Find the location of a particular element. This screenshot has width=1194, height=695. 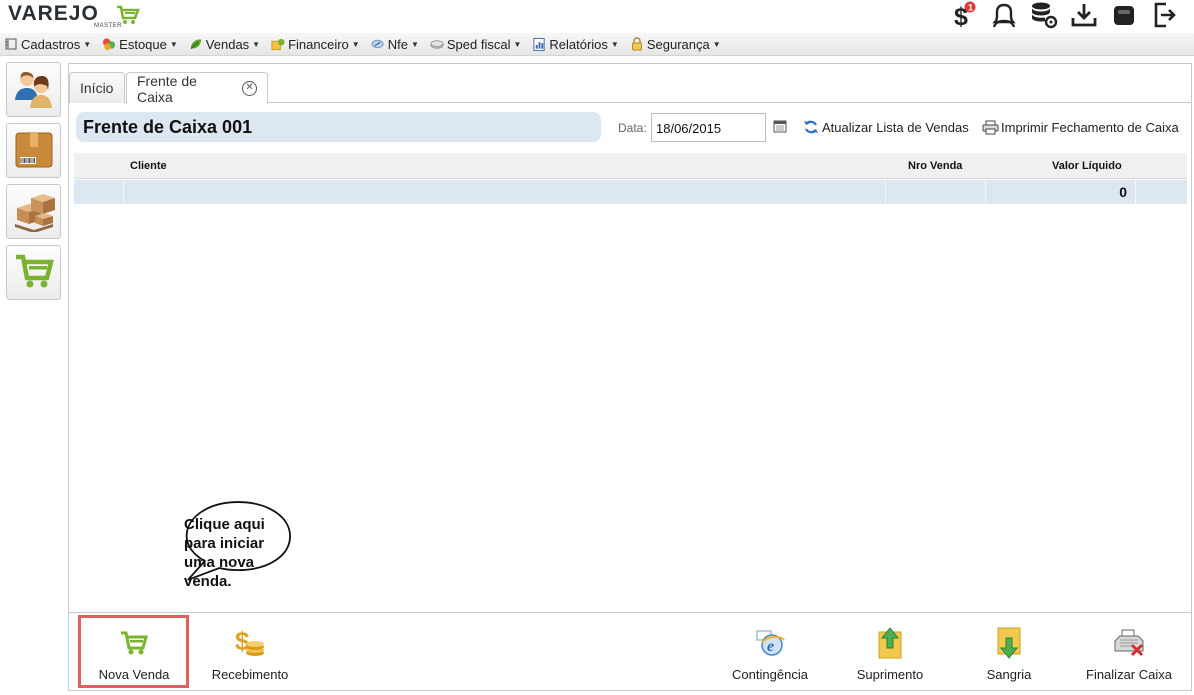

callout-line: uma nova is located at coordinates (219, 562).